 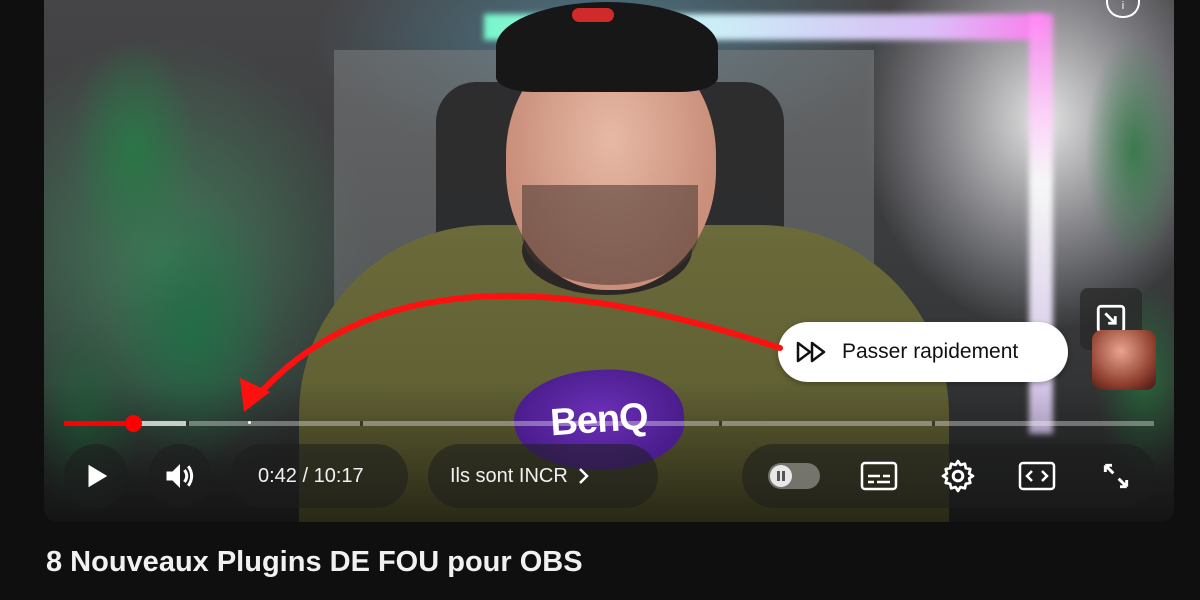 I want to click on gear-icon, so click(x=958, y=476).